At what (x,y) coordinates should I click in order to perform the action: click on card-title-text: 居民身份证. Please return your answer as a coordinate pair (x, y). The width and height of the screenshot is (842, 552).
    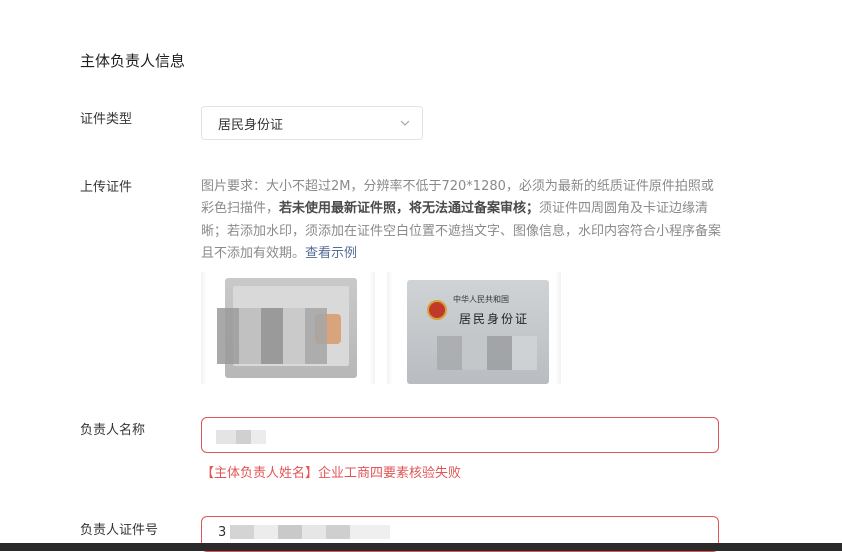
    Looking at the image, I should click on (494, 319).